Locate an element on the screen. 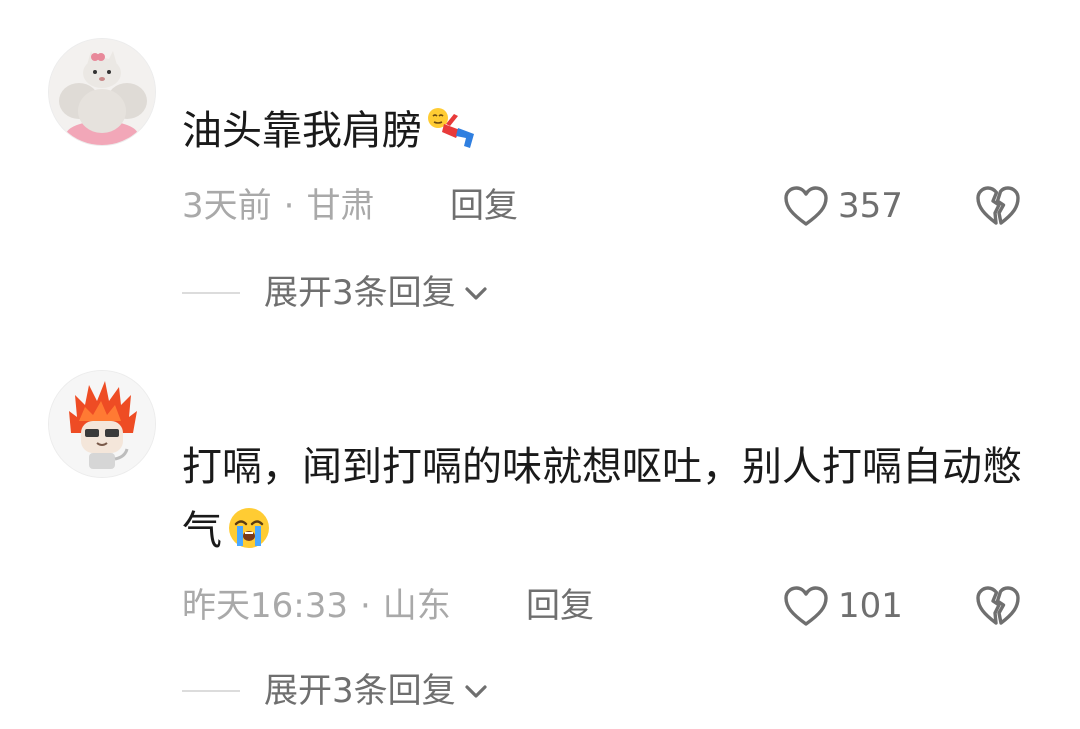 This screenshot has width=1080, height=729. comment-location: 甘肃 is located at coordinates (340, 206).